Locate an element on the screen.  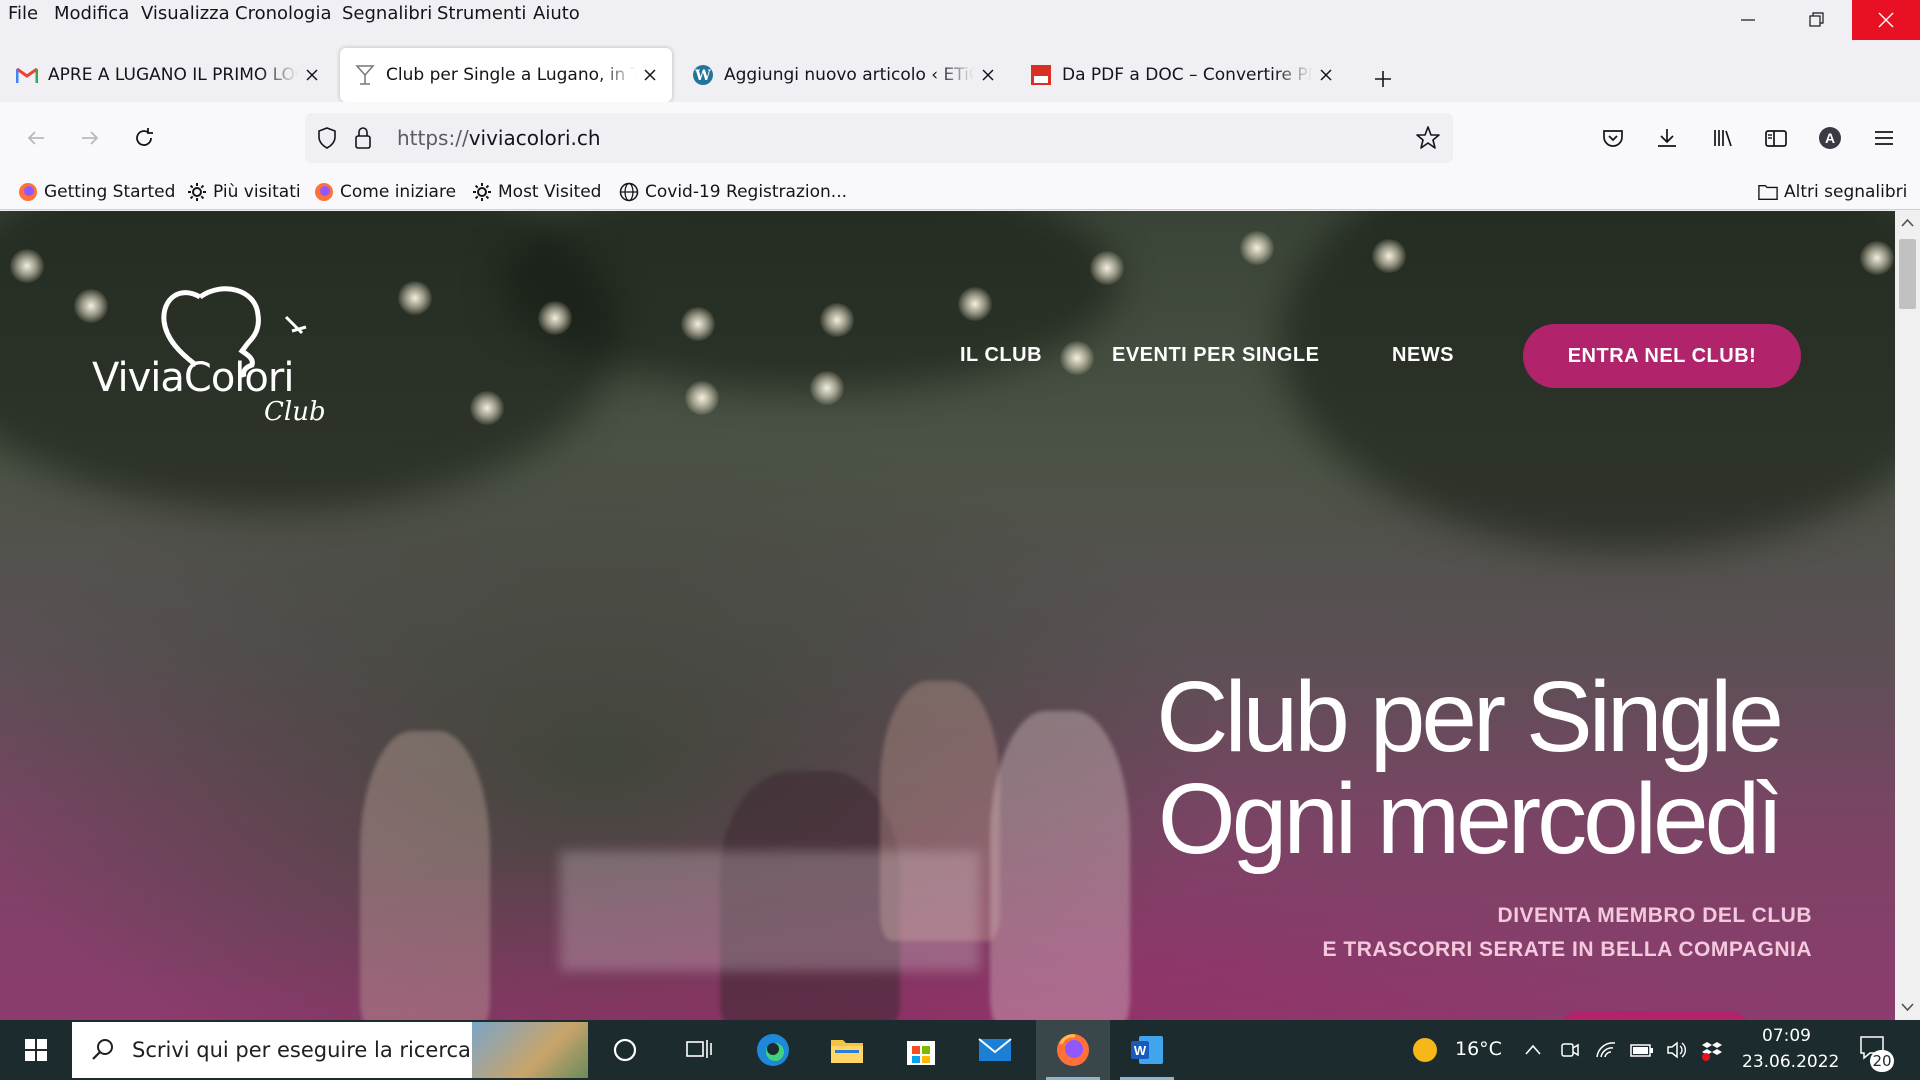
hero-title-line: Ogni mercoledì is located at coordinates (1470, 819).